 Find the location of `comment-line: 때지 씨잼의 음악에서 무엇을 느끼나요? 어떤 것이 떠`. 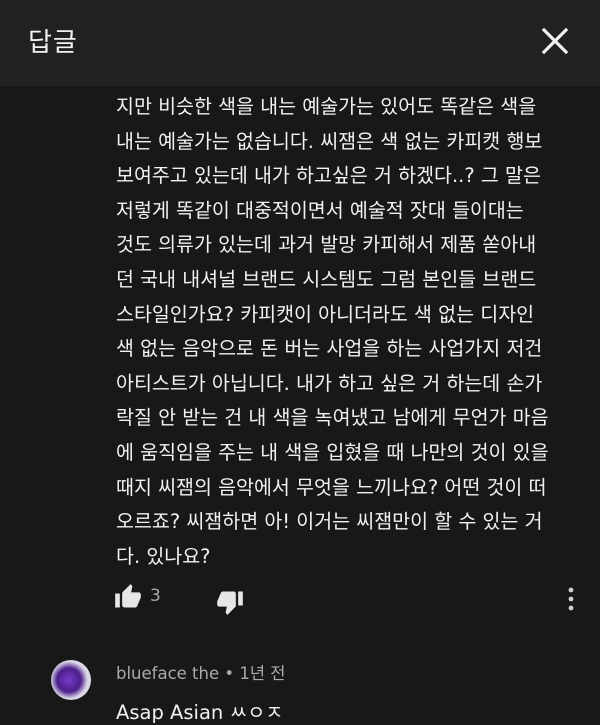

comment-line: 때지 씨잼의 음악에서 무엇을 느끼나요? 어떤 것이 떠 is located at coordinates (331, 487).